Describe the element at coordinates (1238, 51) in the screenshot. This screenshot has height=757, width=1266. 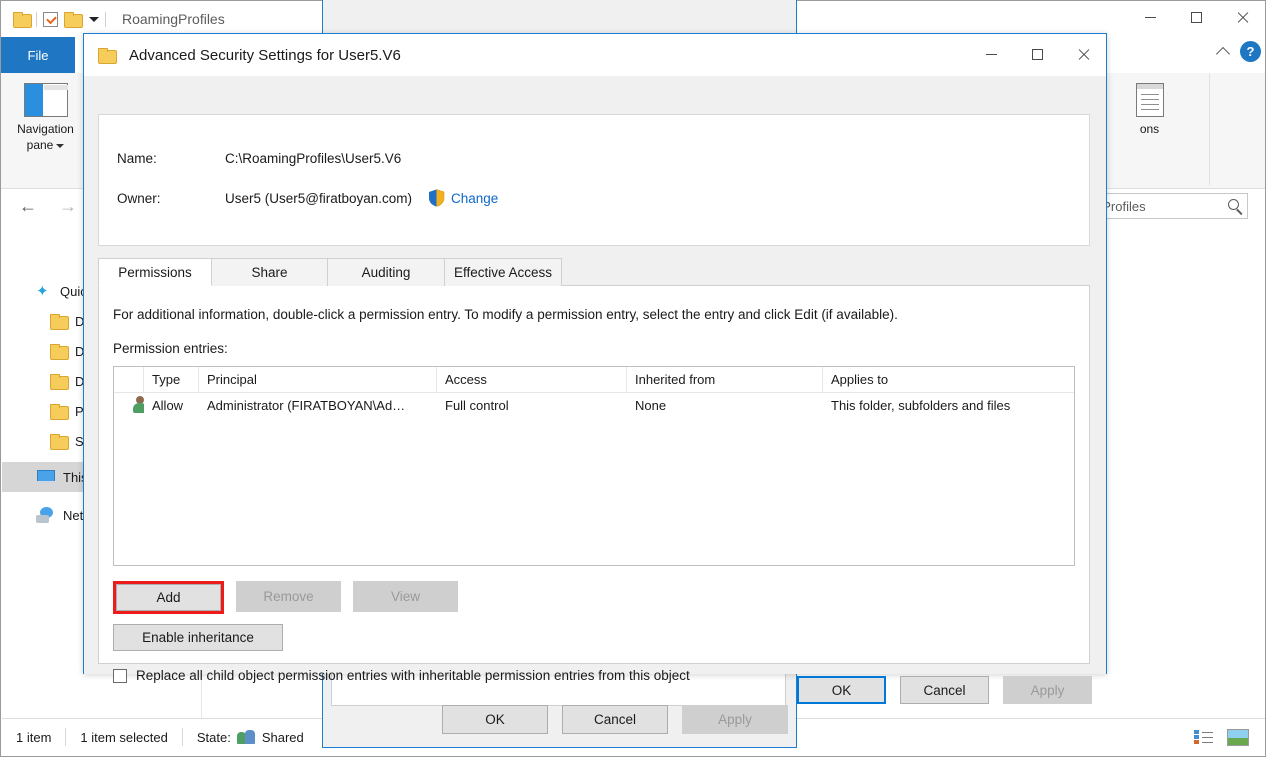
I see `ribbon-right-controls: ?` at that location.